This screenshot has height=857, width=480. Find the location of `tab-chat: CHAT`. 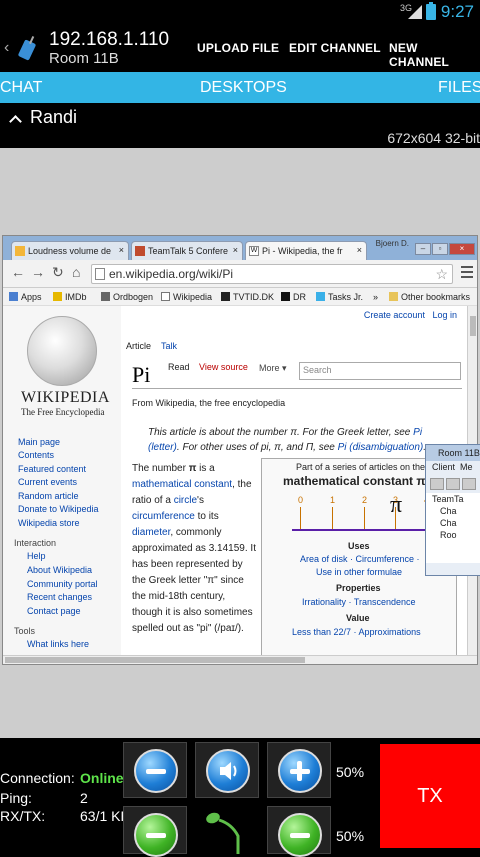

tab-chat: CHAT is located at coordinates (21, 88).